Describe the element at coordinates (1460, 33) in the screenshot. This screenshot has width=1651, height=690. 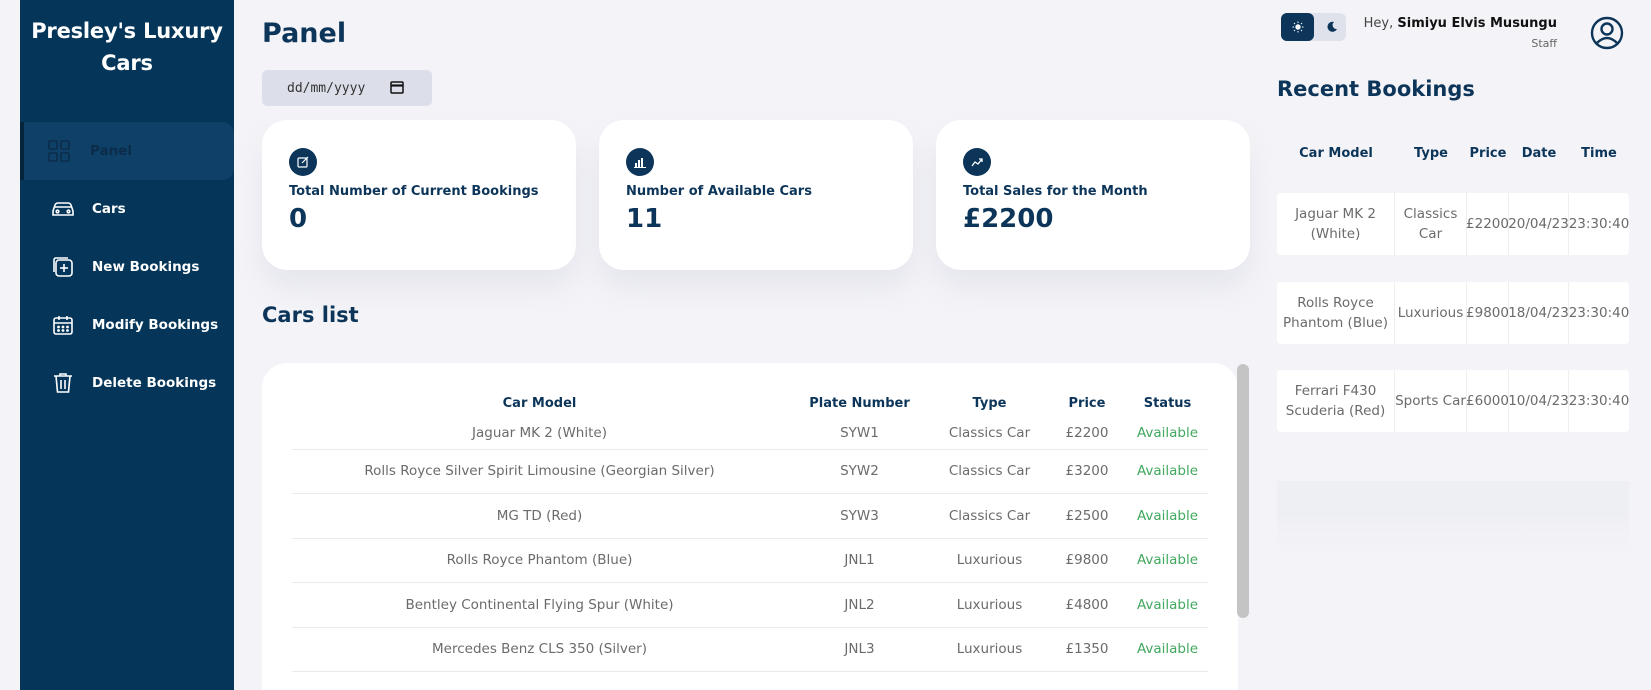
I see `user-info: Hey, Simiyu Elvis Musungu Staff` at that location.